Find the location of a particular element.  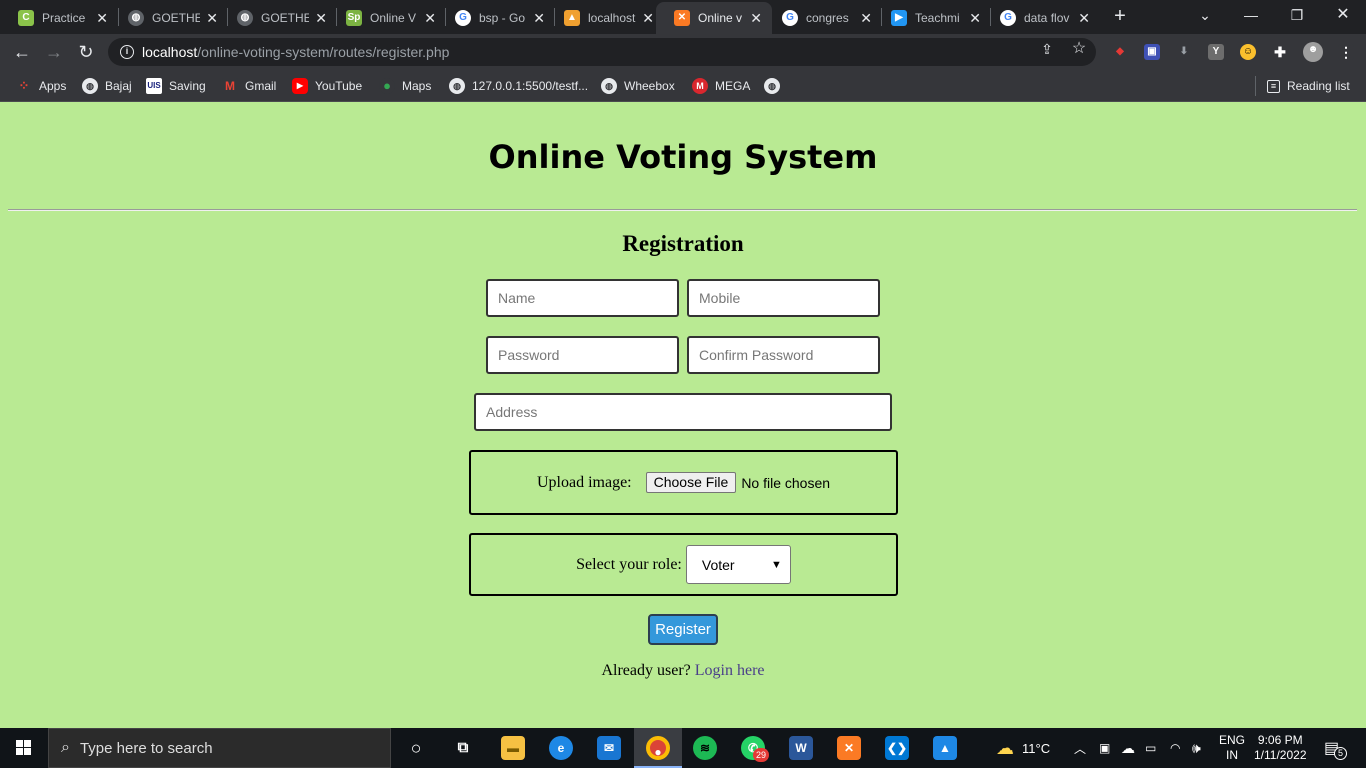

photos-icon: ▲ is located at coordinates (945, 748).